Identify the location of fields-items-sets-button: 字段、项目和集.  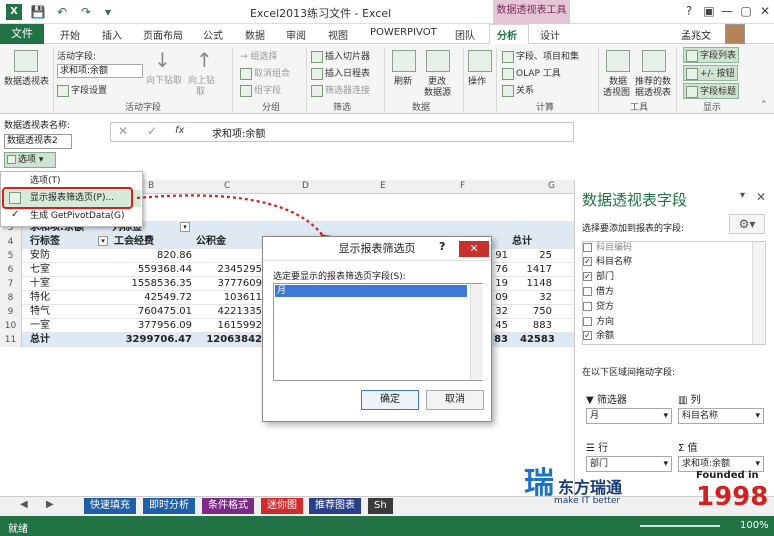
(540, 56).